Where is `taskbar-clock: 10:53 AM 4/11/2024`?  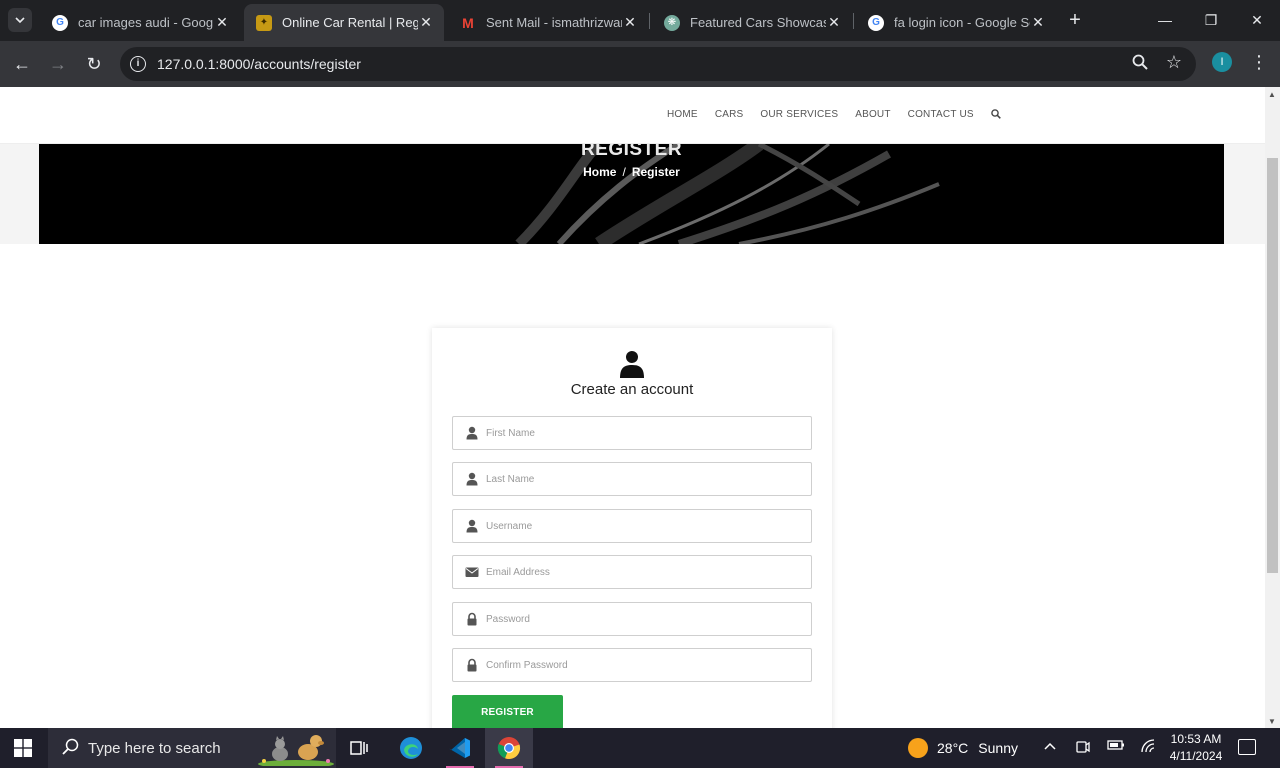
taskbar-clock: 10:53 AM 4/11/2024 is located at coordinates (1196, 748).